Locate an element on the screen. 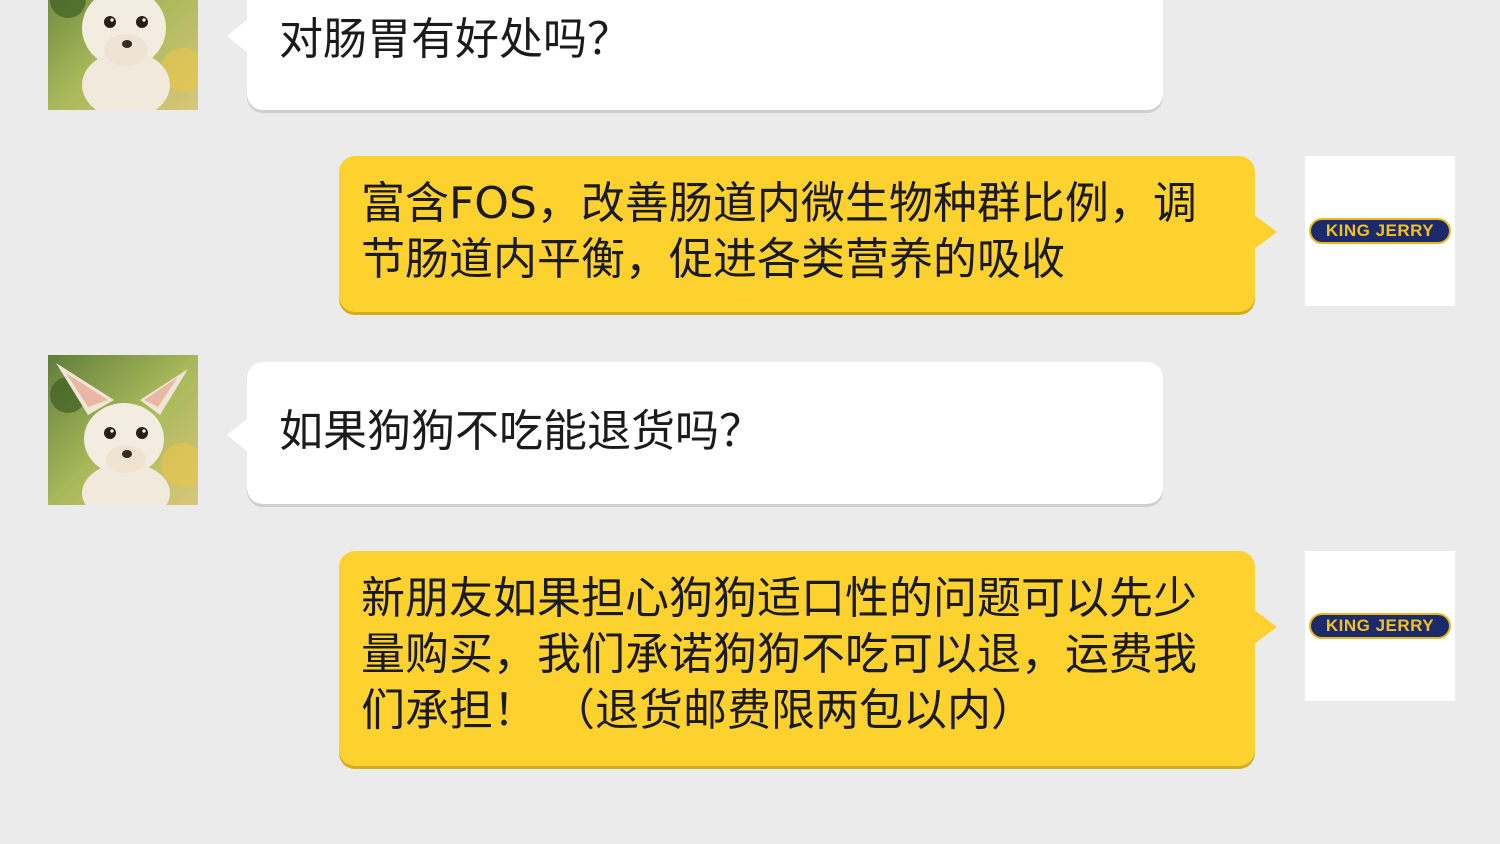 The image size is (1500, 844). message-text: 富含FOS，改善肠道内微生物种群比例，调节肠道内平衡，促进各类营养的吸收 is located at coordinates (779, 231).